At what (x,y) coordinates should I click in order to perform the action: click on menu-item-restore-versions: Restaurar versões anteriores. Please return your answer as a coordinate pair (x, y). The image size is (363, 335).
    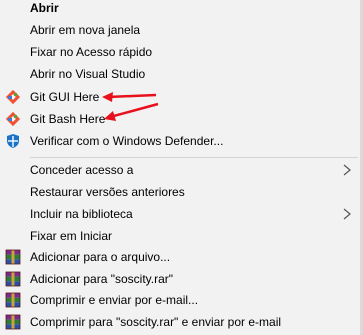
    Looking at the image, I should click on (179, 192).